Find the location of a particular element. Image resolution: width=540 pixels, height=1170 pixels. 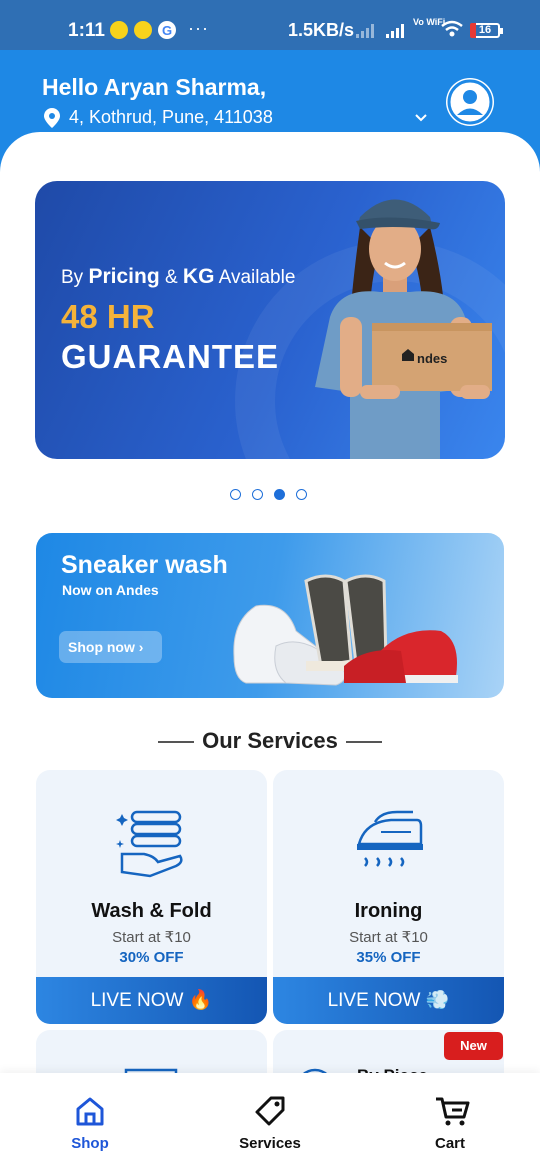

new-badge: New is located at coordinates (473, 1046).